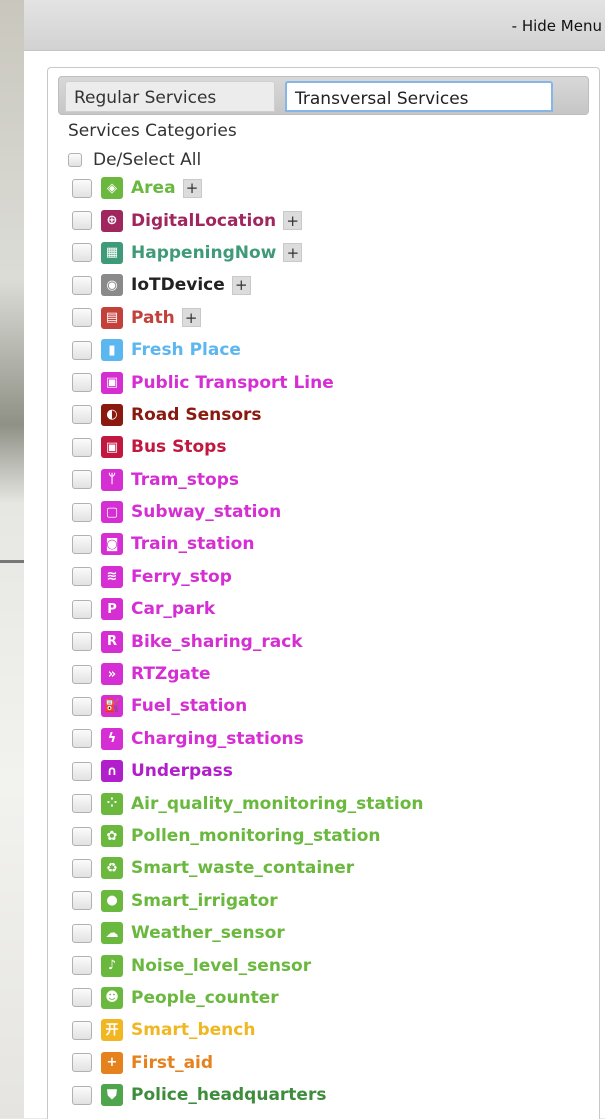  I want to click on category-label: Fuel_station, so click(189, 706).